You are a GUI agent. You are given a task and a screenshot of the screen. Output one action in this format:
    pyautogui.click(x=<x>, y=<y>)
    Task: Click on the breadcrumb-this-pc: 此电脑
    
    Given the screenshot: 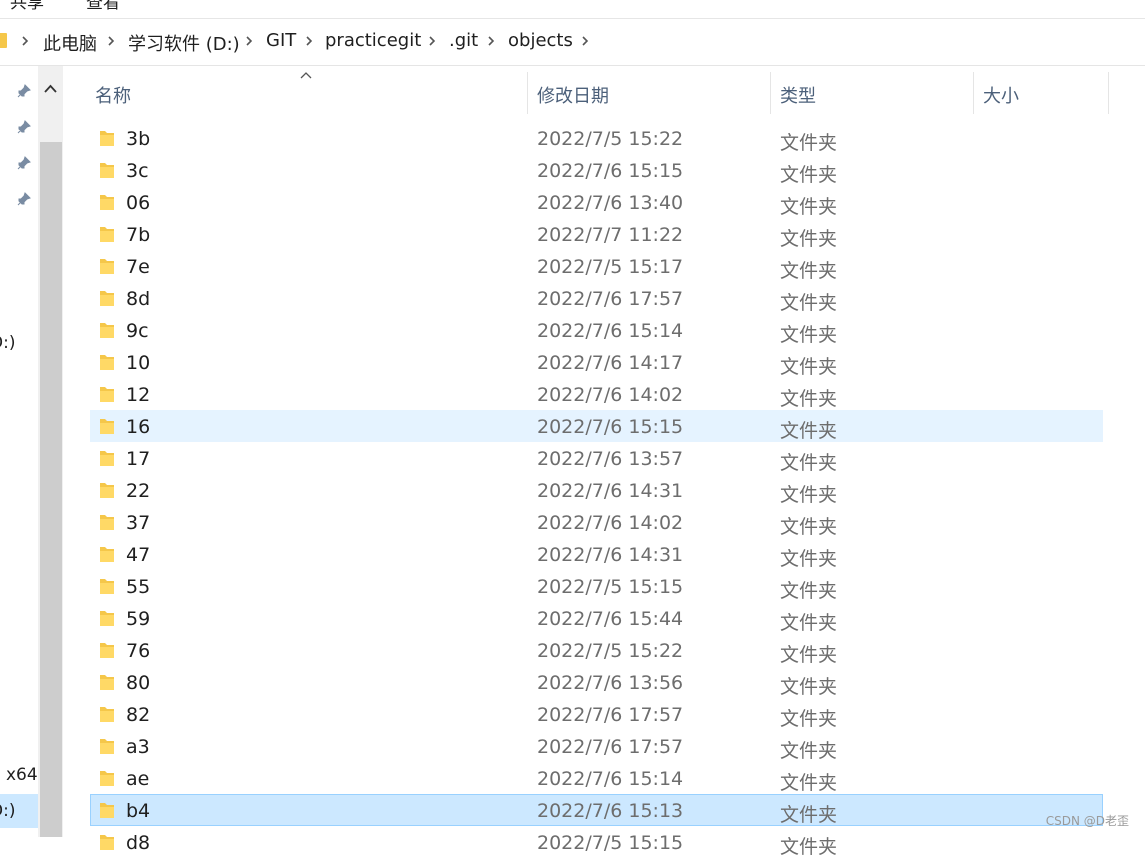 What is the action you would take?
    pyautogui.click(x=70, y=43)
    